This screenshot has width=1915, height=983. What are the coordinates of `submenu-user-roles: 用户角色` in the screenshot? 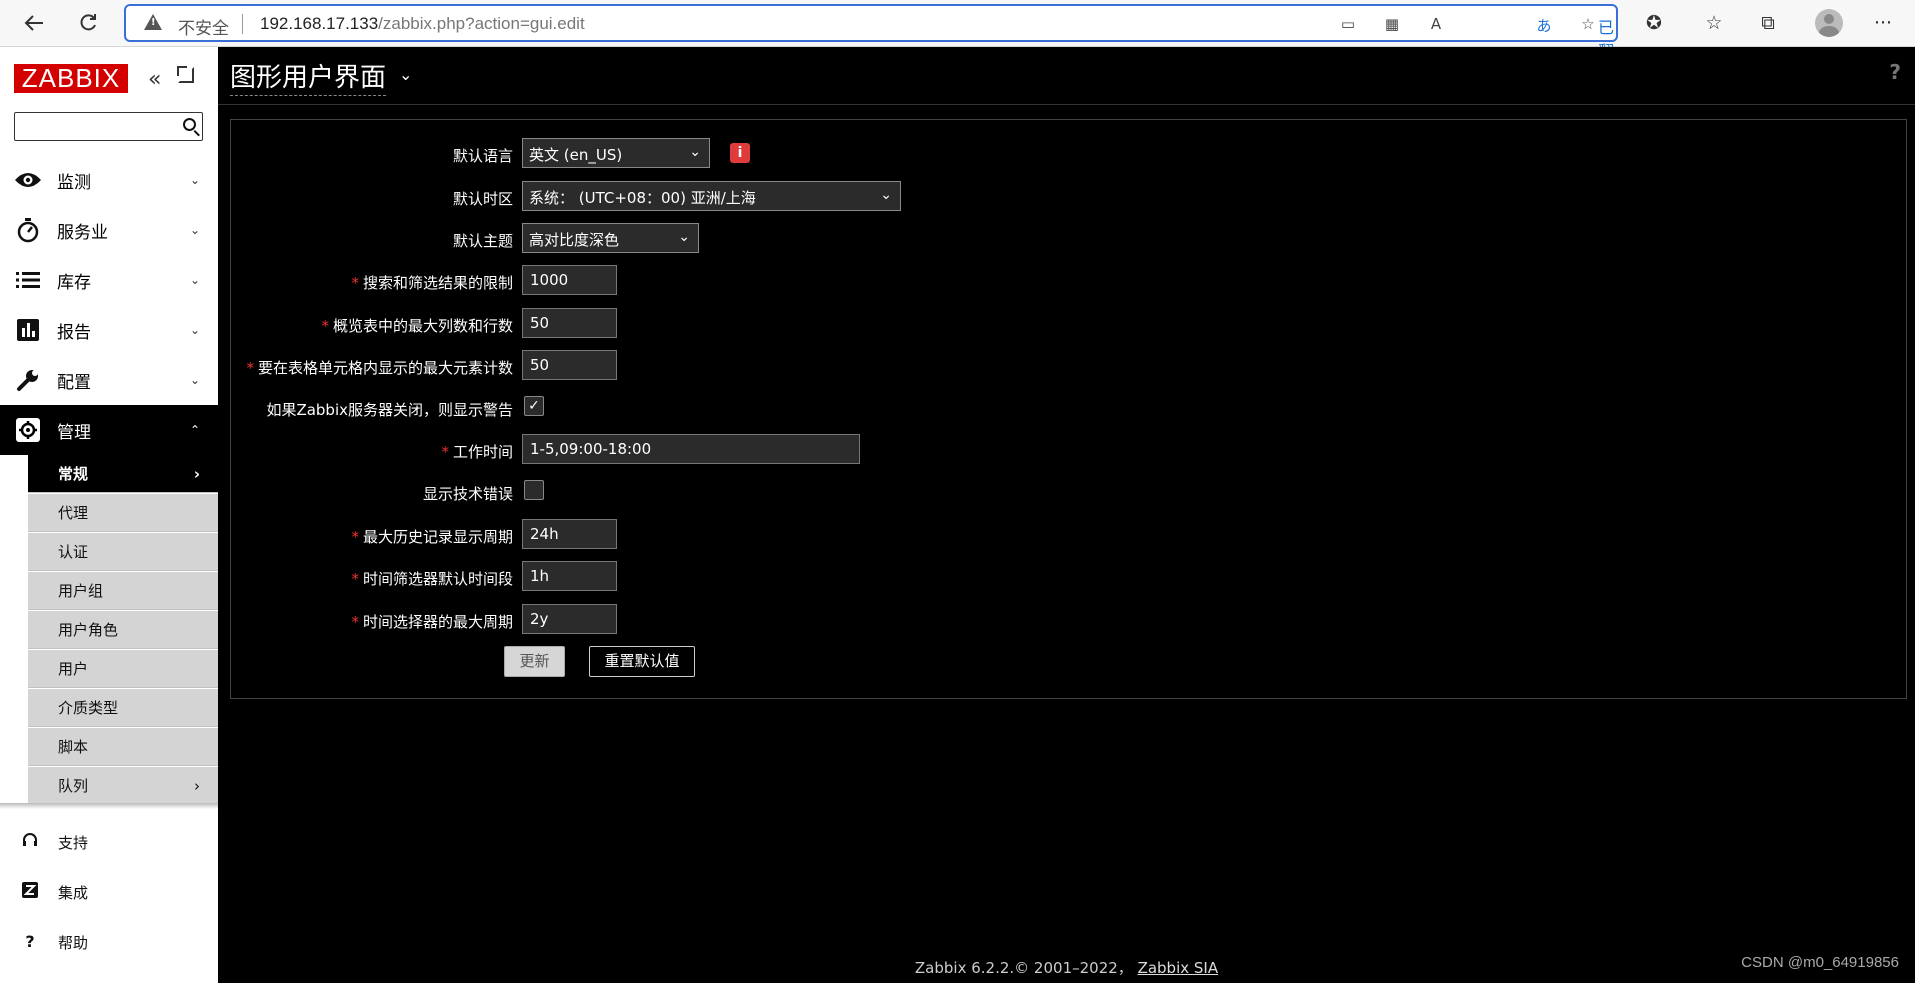 It's located at (123, 630).